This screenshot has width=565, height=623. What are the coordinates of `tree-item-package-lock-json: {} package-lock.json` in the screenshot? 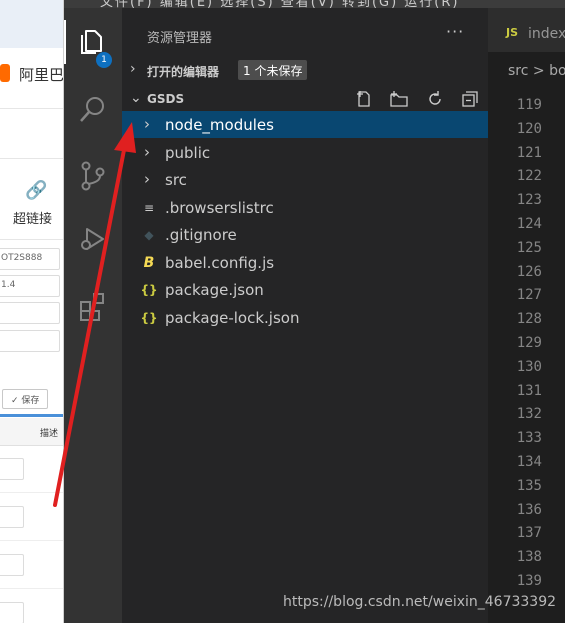 It's located at (305, 317).